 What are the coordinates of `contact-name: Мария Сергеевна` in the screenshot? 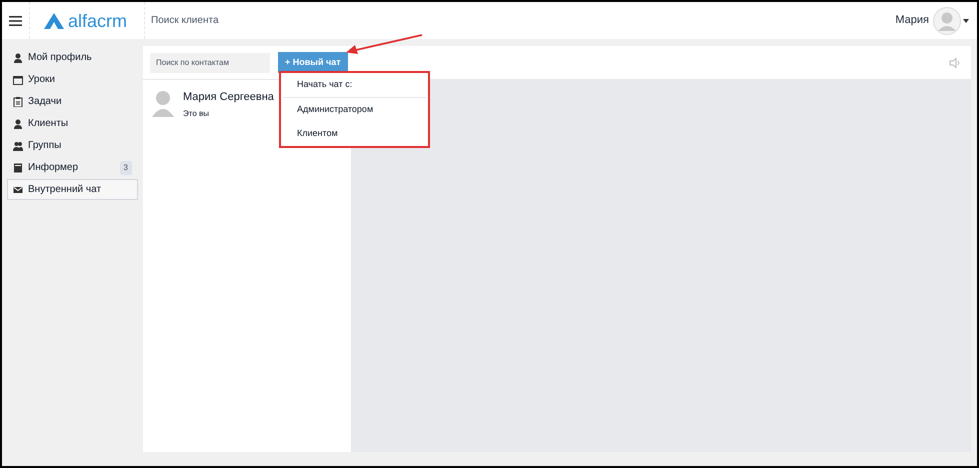 It's located at (228, 97).